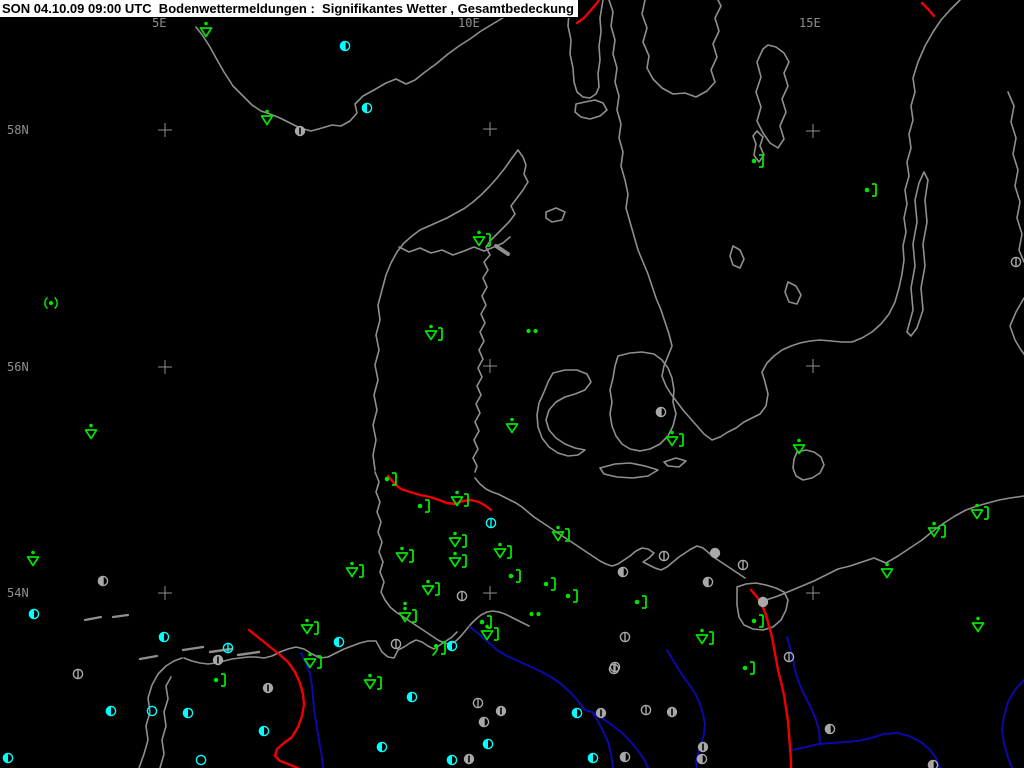 The width and height of the screenshot is (1024, 768). What do you see at coordinates (152, 711) in the screenshot?
I see `cloud-cover-circle` at bounding box center [152, 711].